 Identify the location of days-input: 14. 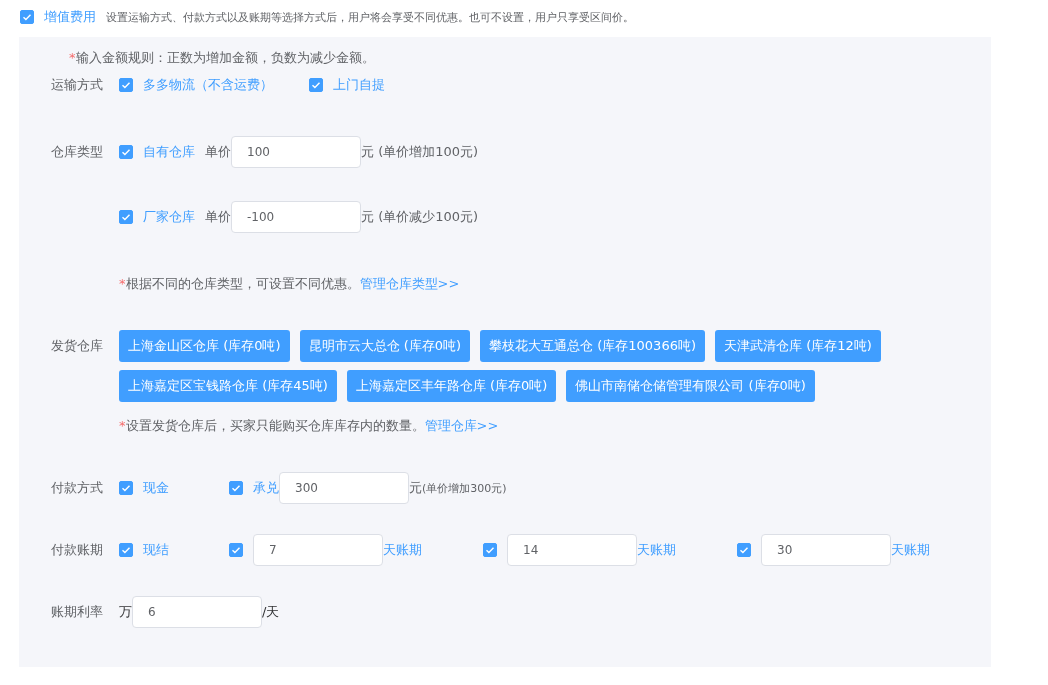
(572, 550).